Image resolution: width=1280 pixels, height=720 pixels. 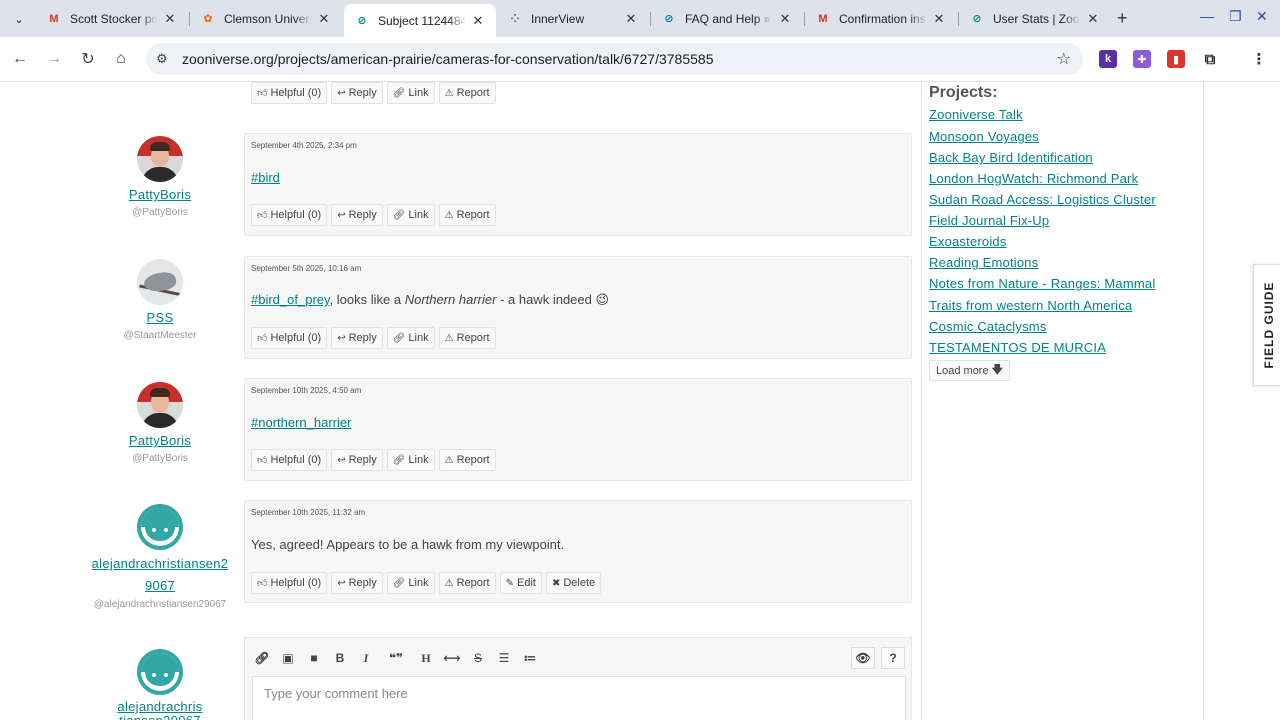 What do you see at coordinates (530, 658) in the screenshot?
I see `numbered-list-icon: ≔` at bounding box center [530, 658].